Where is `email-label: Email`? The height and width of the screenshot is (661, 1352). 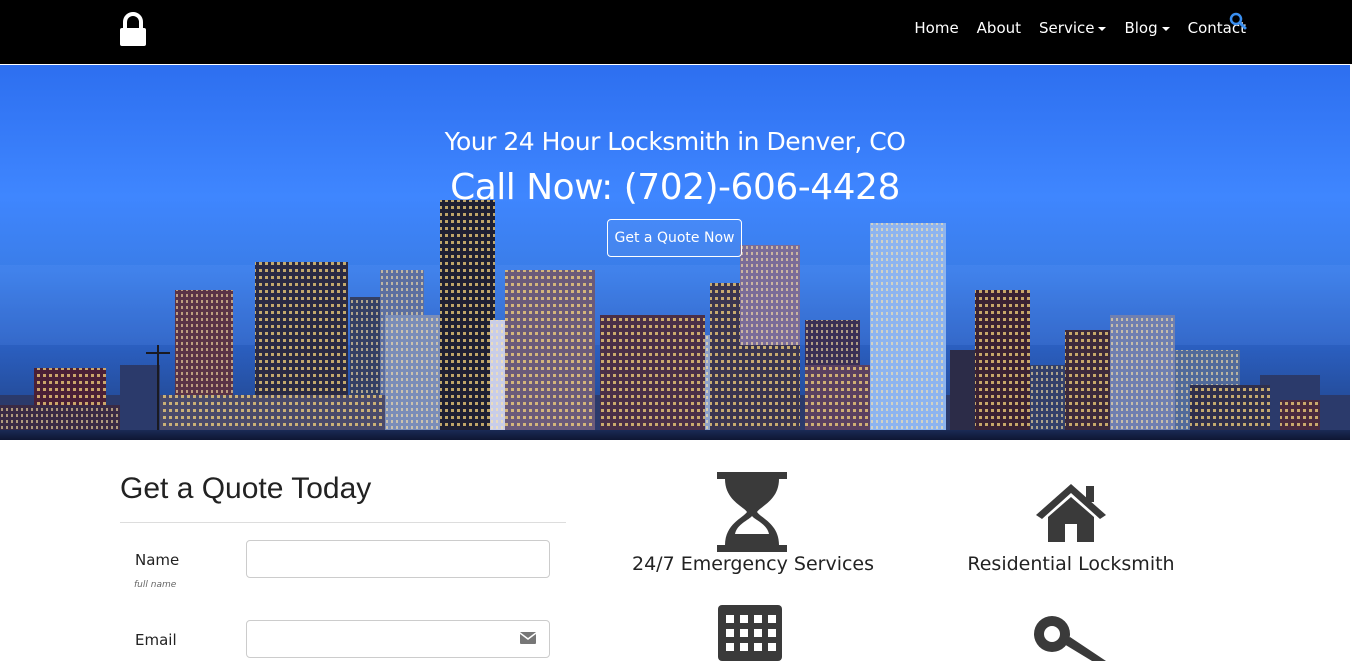 email-label: Email is located at coordinates (156, 640).